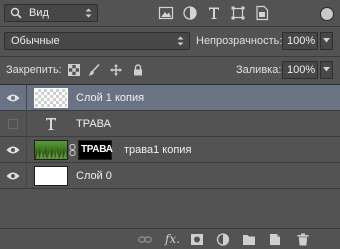  Describe the element at coordinates (35, 41) in the screenshot. I see `blend-mode-value: Обычные` at that location.